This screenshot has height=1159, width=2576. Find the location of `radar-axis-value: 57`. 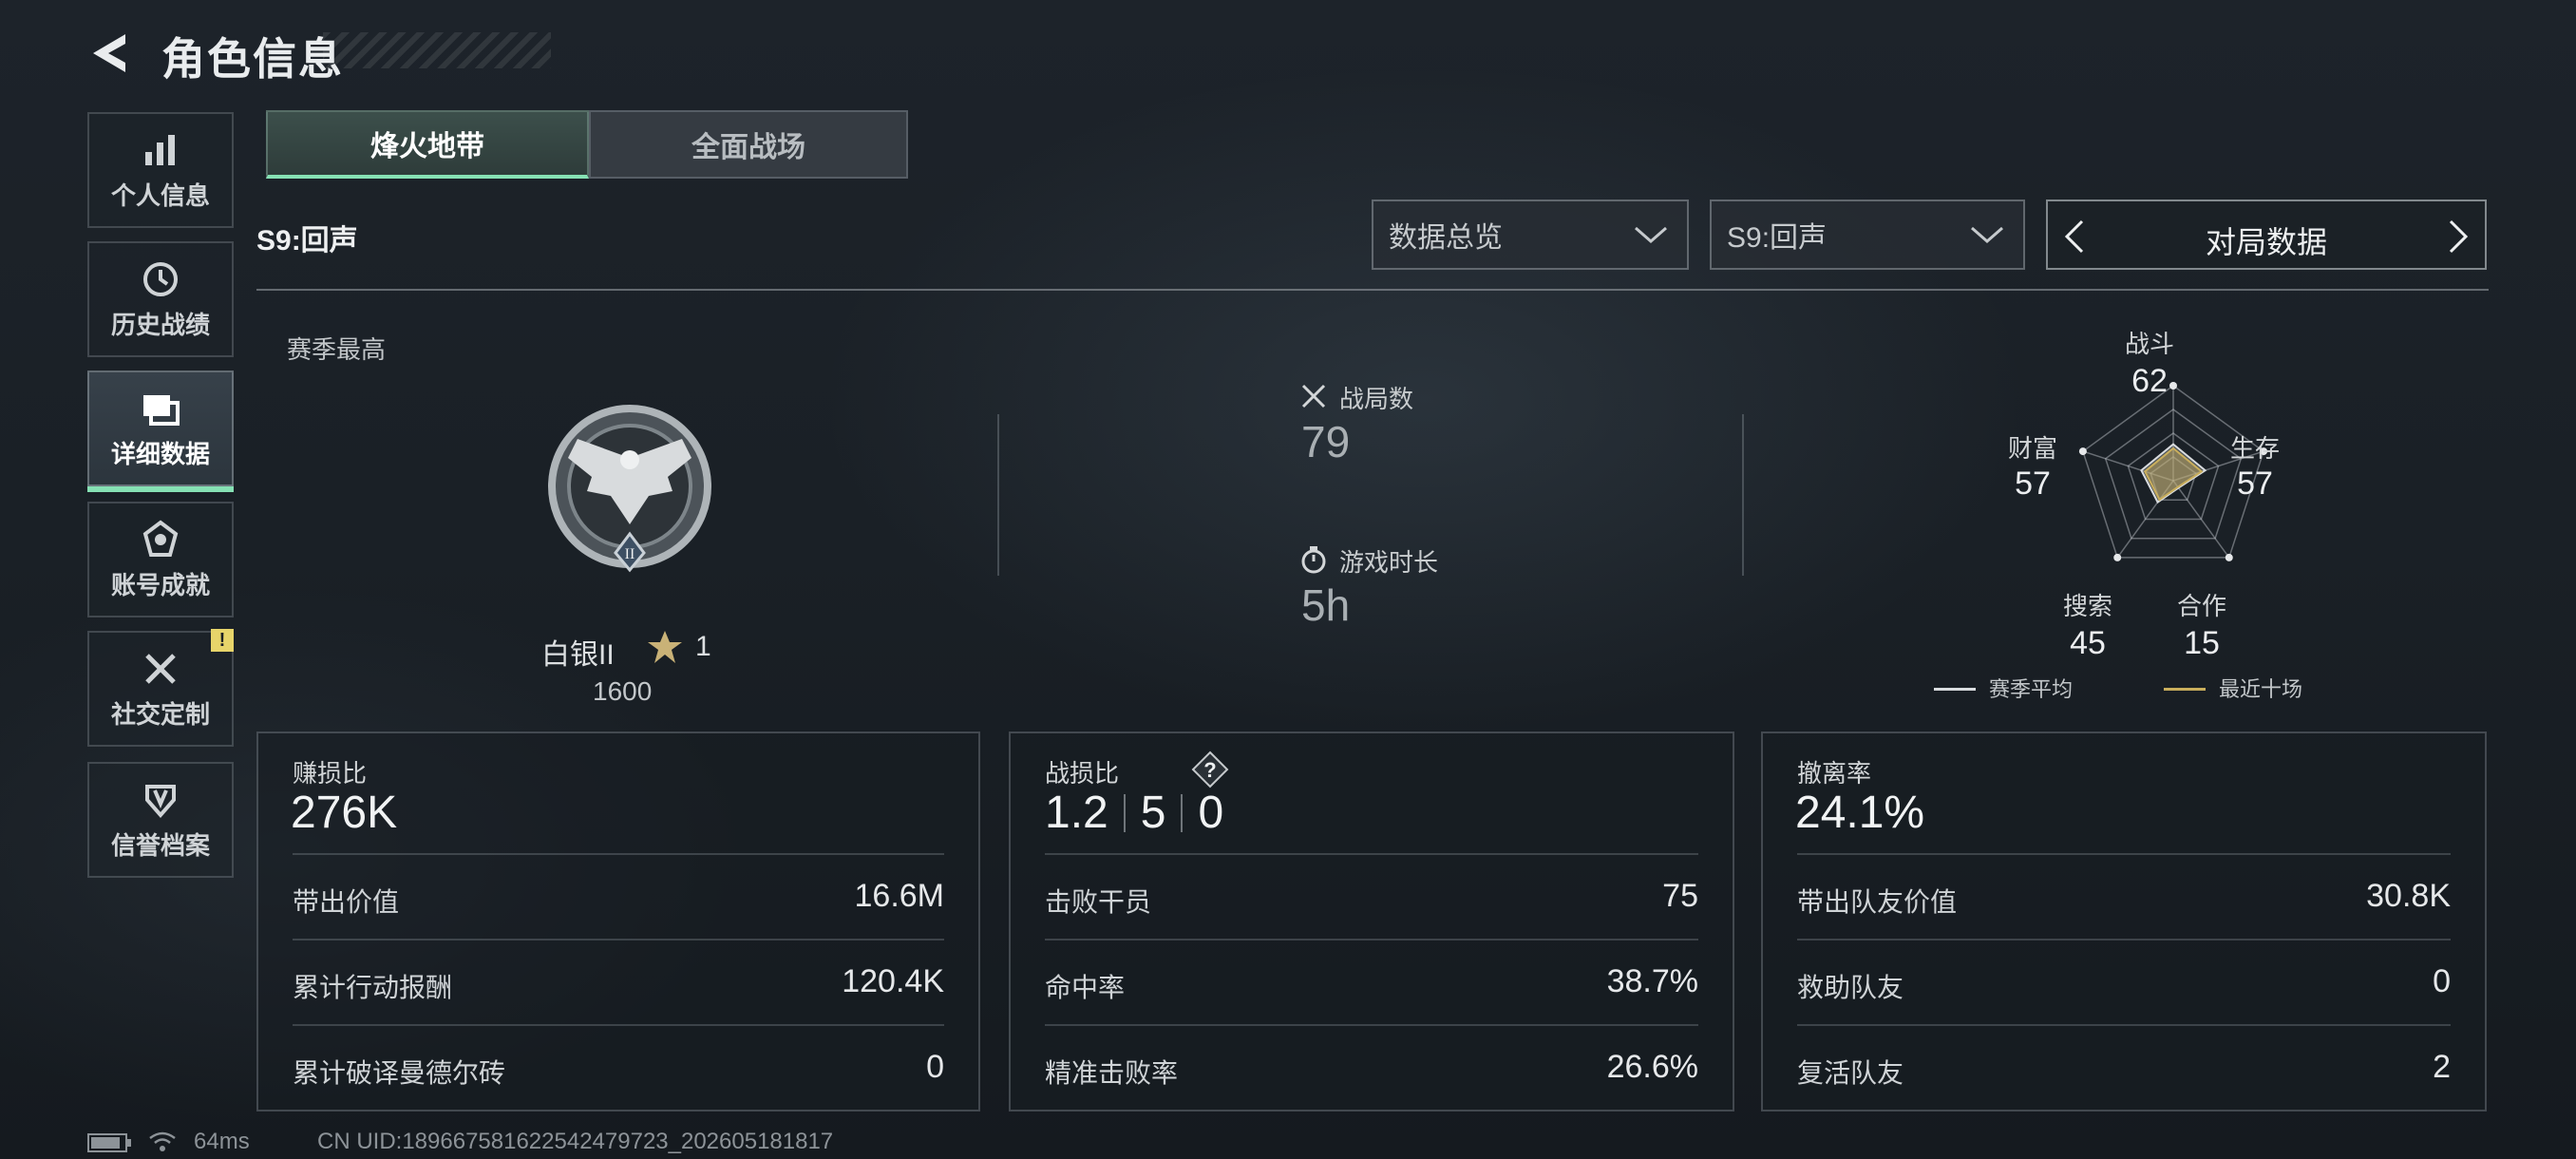

radar-axis-value: 57 is located at coordinates (2033, 484).